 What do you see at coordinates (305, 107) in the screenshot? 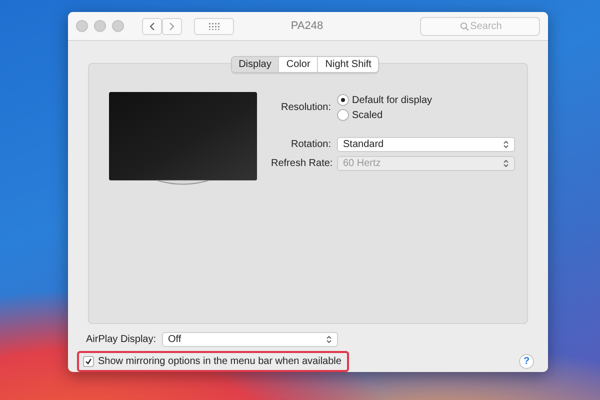
I see `resolution-label: Resolution:` at bounding box center [305, 107].